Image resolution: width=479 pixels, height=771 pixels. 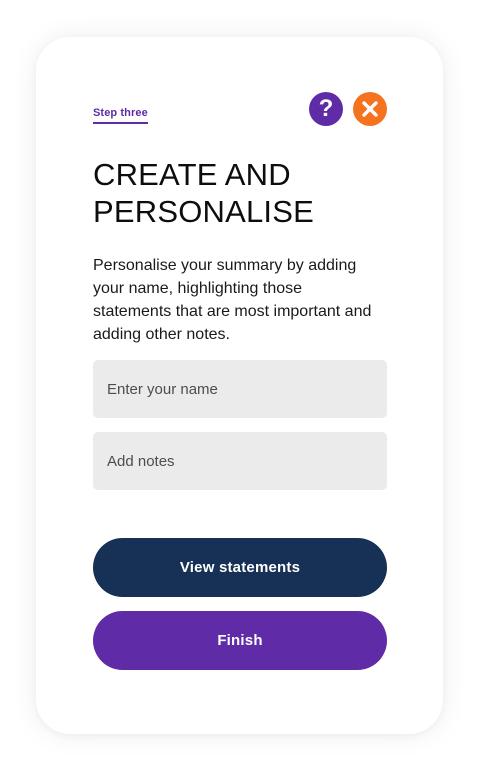 What do you see at coordinates (120, 115) in the screenshot?
I see `step-indicator: Step three` at bounding box center [120, 115].